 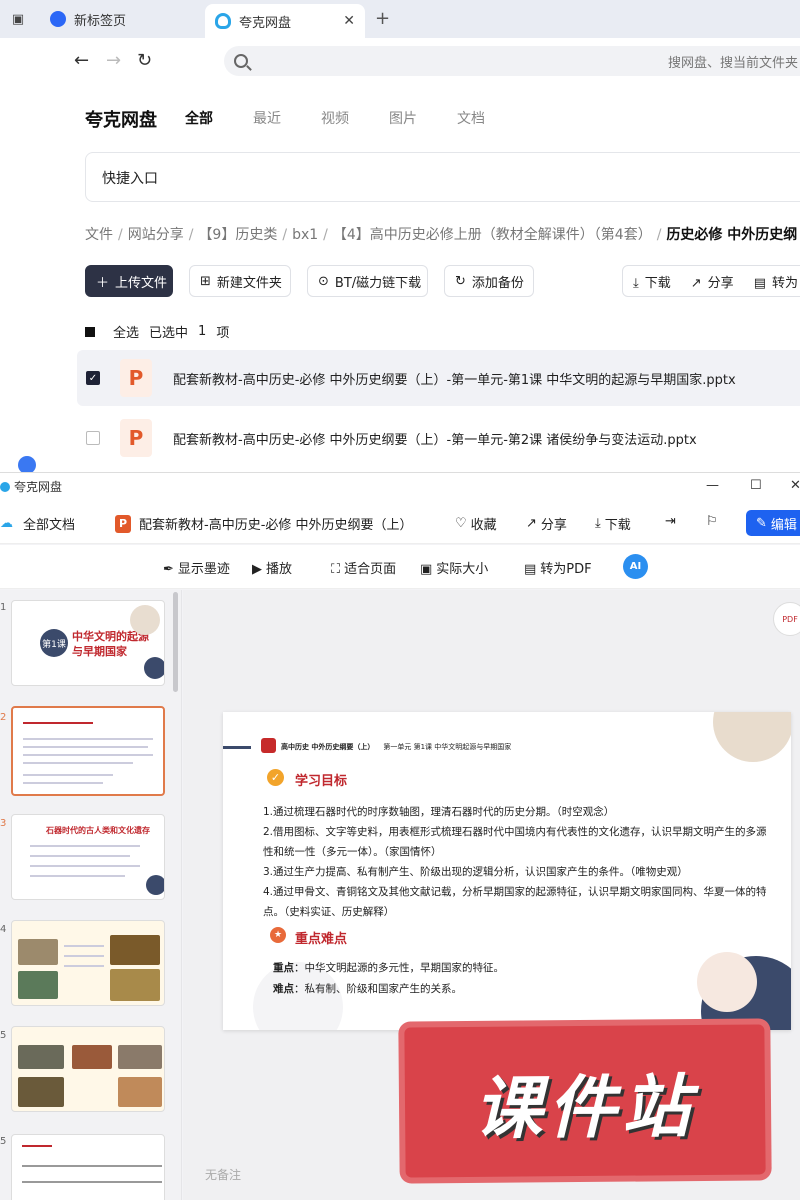 I want to click on breadcrumb-item: 网站分享, so click(x=156, y=235).